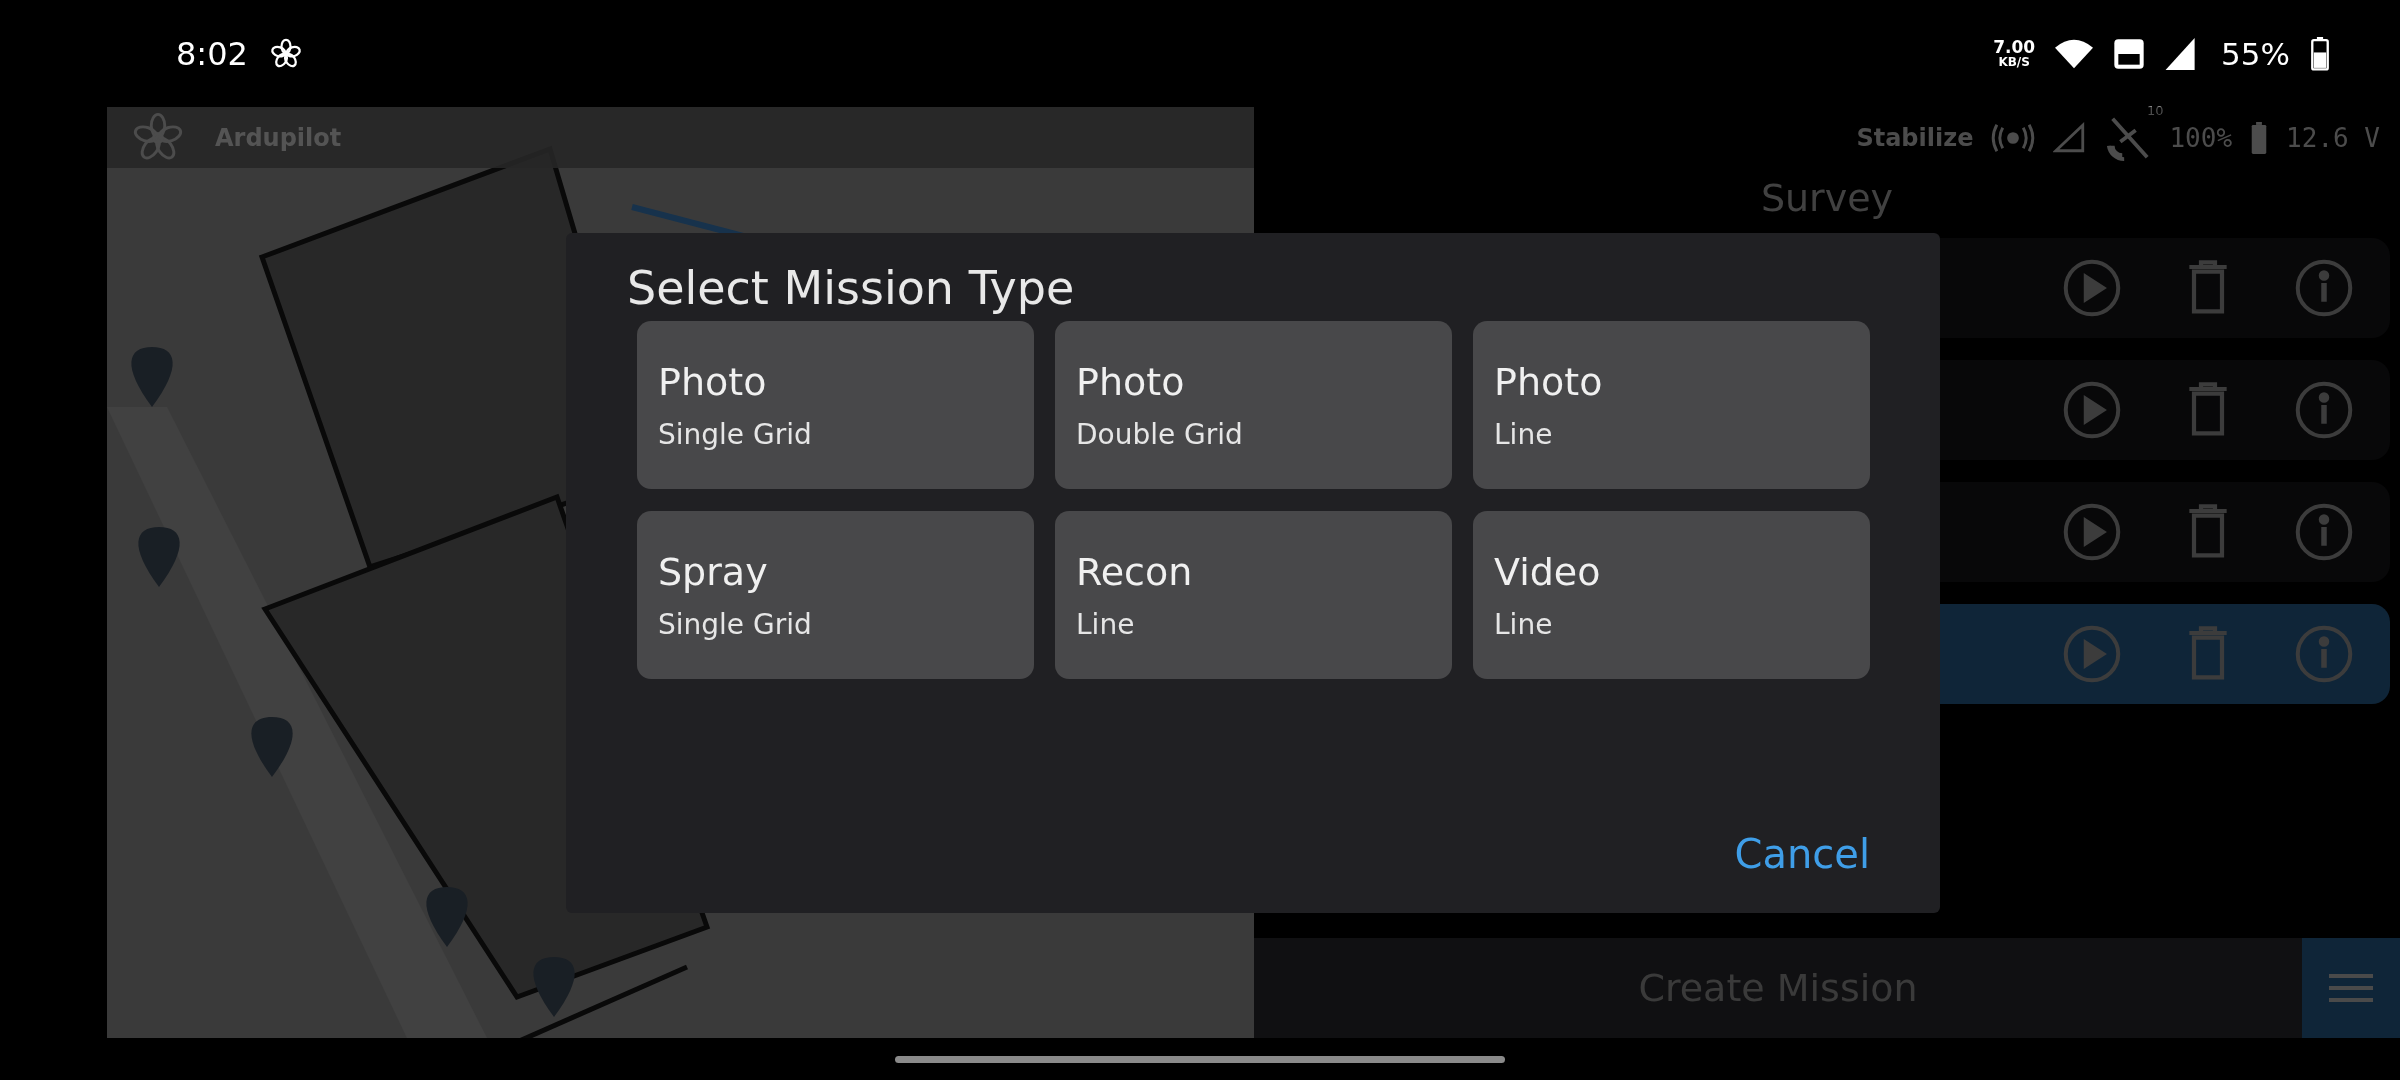 The width and height of the screenshot is (2400, 1080). Describe the element at coordinates (851, 289) in the screenshot. I see `dialog-title: Select Mission Type` at that location.